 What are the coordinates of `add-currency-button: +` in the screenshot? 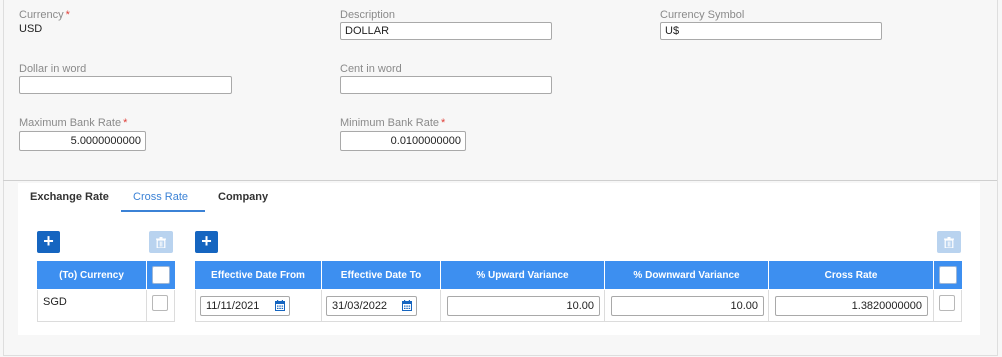 It's located at (48, 242).